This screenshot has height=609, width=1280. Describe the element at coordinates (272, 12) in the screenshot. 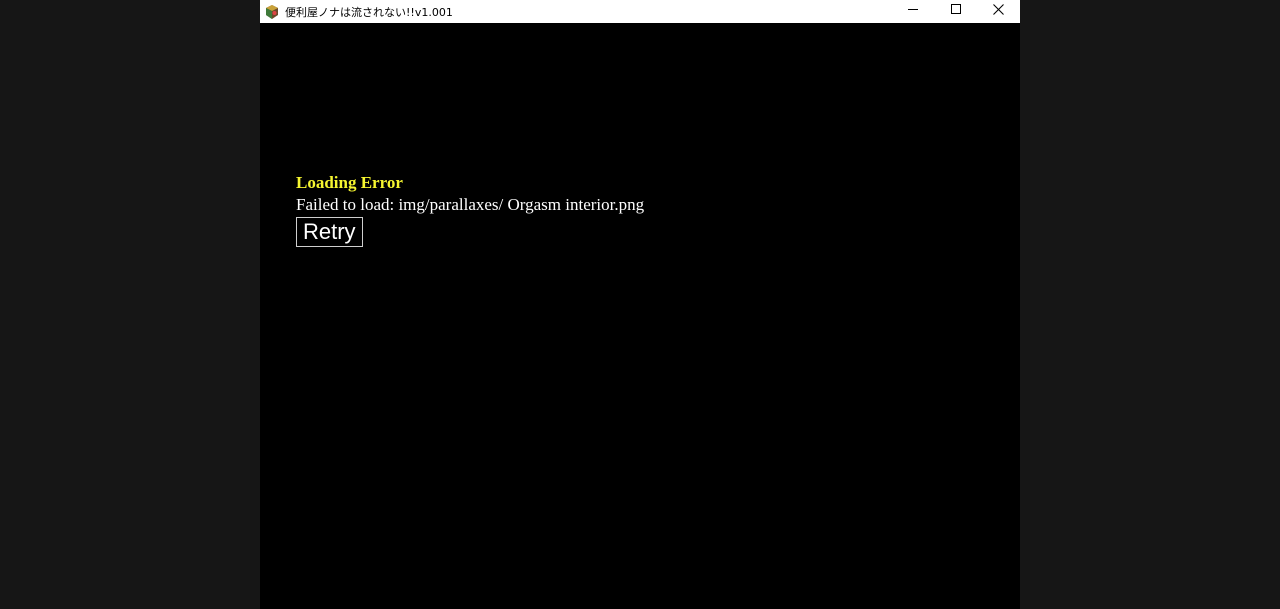

I see `game-app-icon` at that location.